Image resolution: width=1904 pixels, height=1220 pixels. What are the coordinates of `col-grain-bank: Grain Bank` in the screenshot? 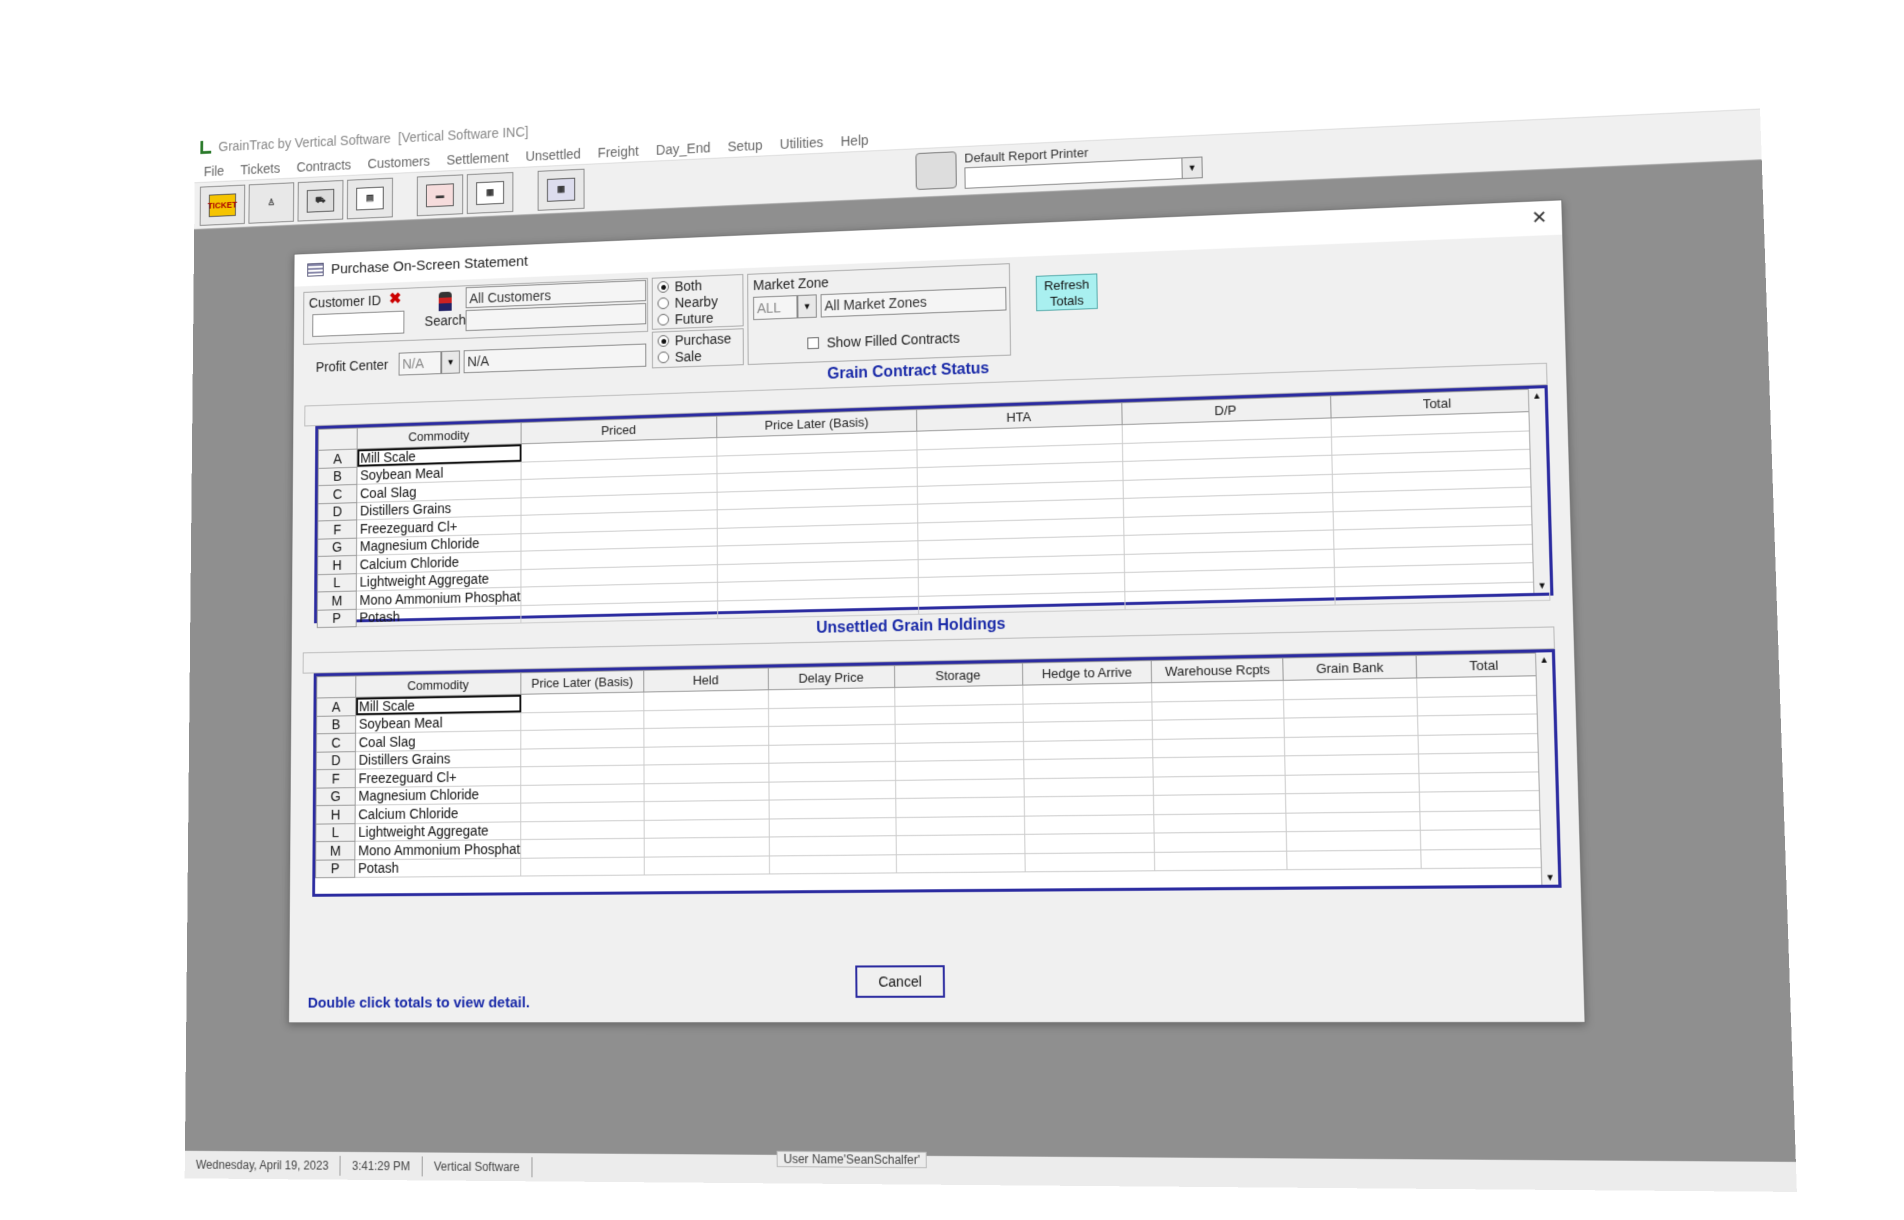 It's located at (1350, 667).